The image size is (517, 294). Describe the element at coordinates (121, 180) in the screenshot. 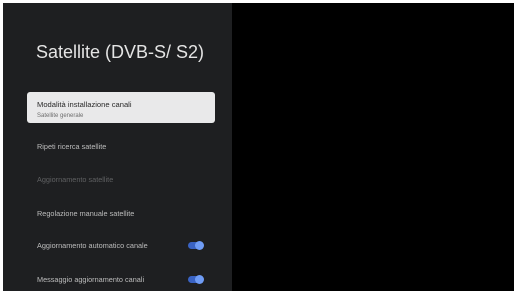

I see `menu-item-satellite-update: Aggiornamento satellite` at that location.